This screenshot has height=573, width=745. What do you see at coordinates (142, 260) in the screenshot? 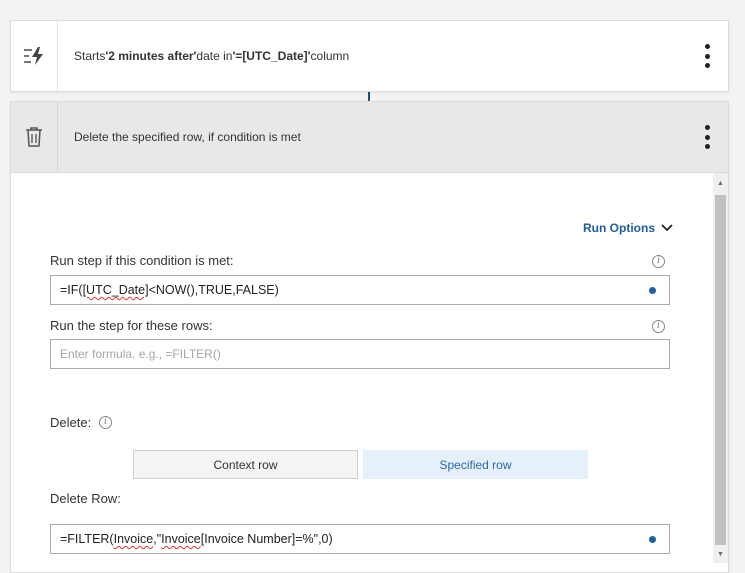
I see `condition-label: Run step if this condition is met:` at bounding box center [142, 260].